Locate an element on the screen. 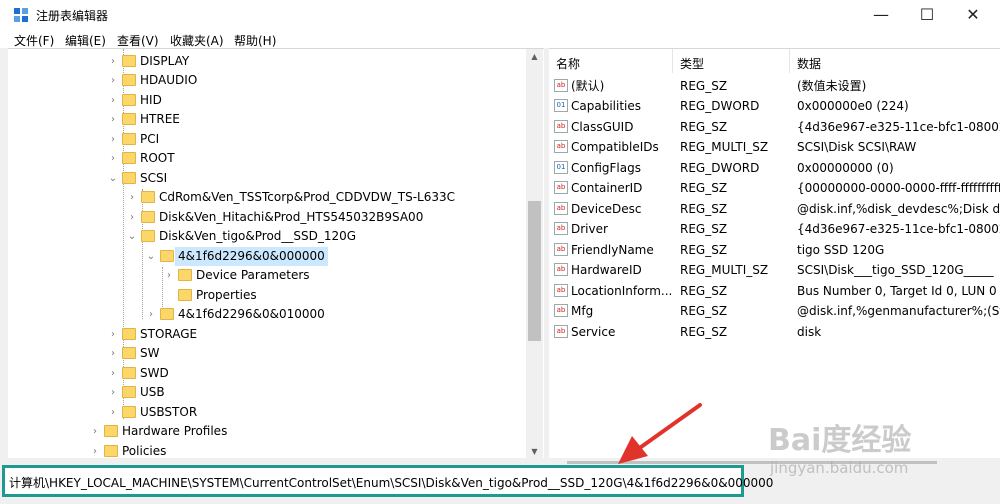 This screenshot has width=1000, height=504. tree-node-label: Disk&Ven_tigo&Prod__SSD_120G is located at coordinates (258, 236).